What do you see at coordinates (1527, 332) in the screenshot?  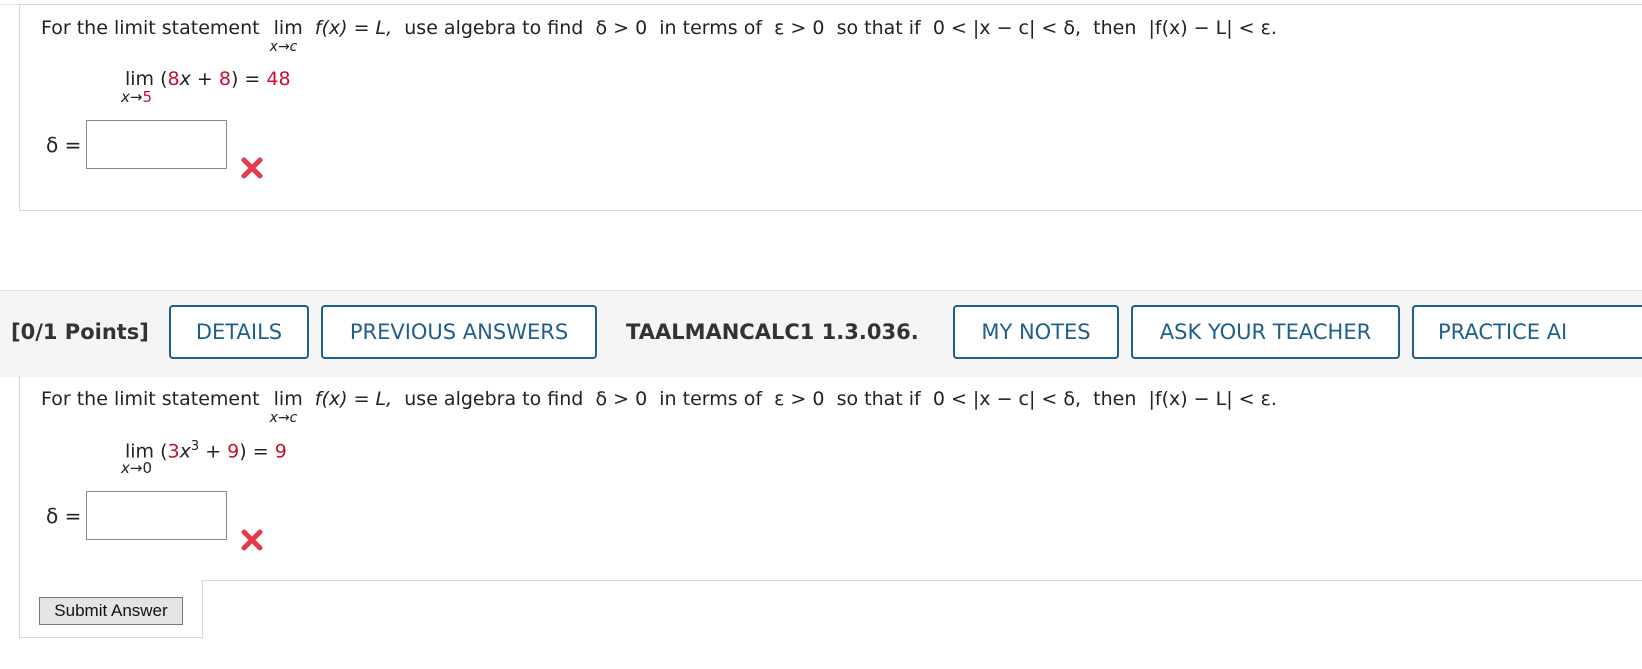 I see `practice-another-button: PRACTICE AI` at bounding box center [1527, 332].